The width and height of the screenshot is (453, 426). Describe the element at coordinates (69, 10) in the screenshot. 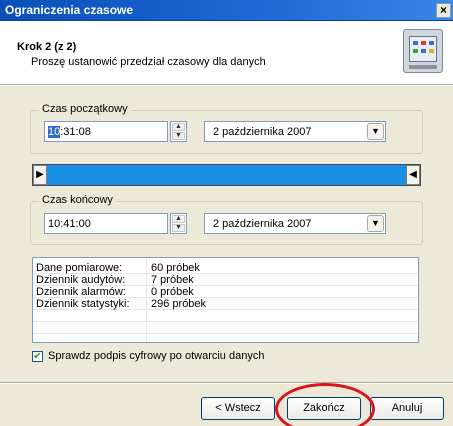

I see `window-title: Ograniczenia czasowe` at that location.